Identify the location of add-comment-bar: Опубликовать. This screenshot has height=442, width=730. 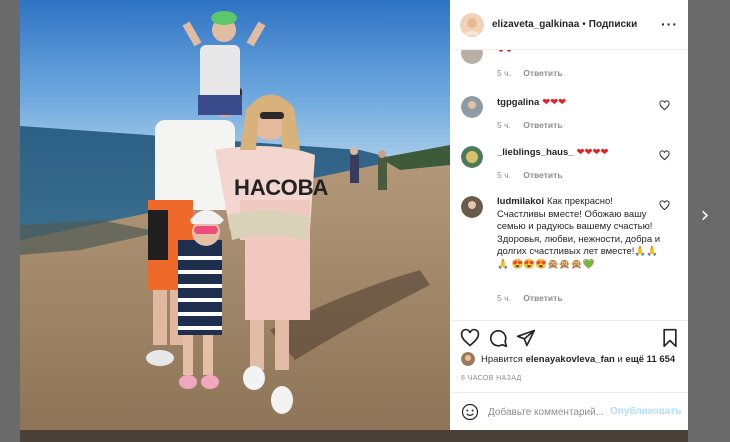
(569, 411).